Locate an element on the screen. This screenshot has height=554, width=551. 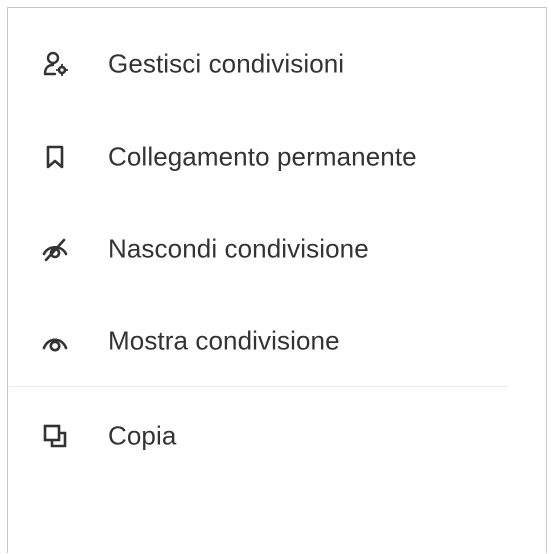
menu-item-label: Nascondi condivisione is located at coordinates (238, 248).